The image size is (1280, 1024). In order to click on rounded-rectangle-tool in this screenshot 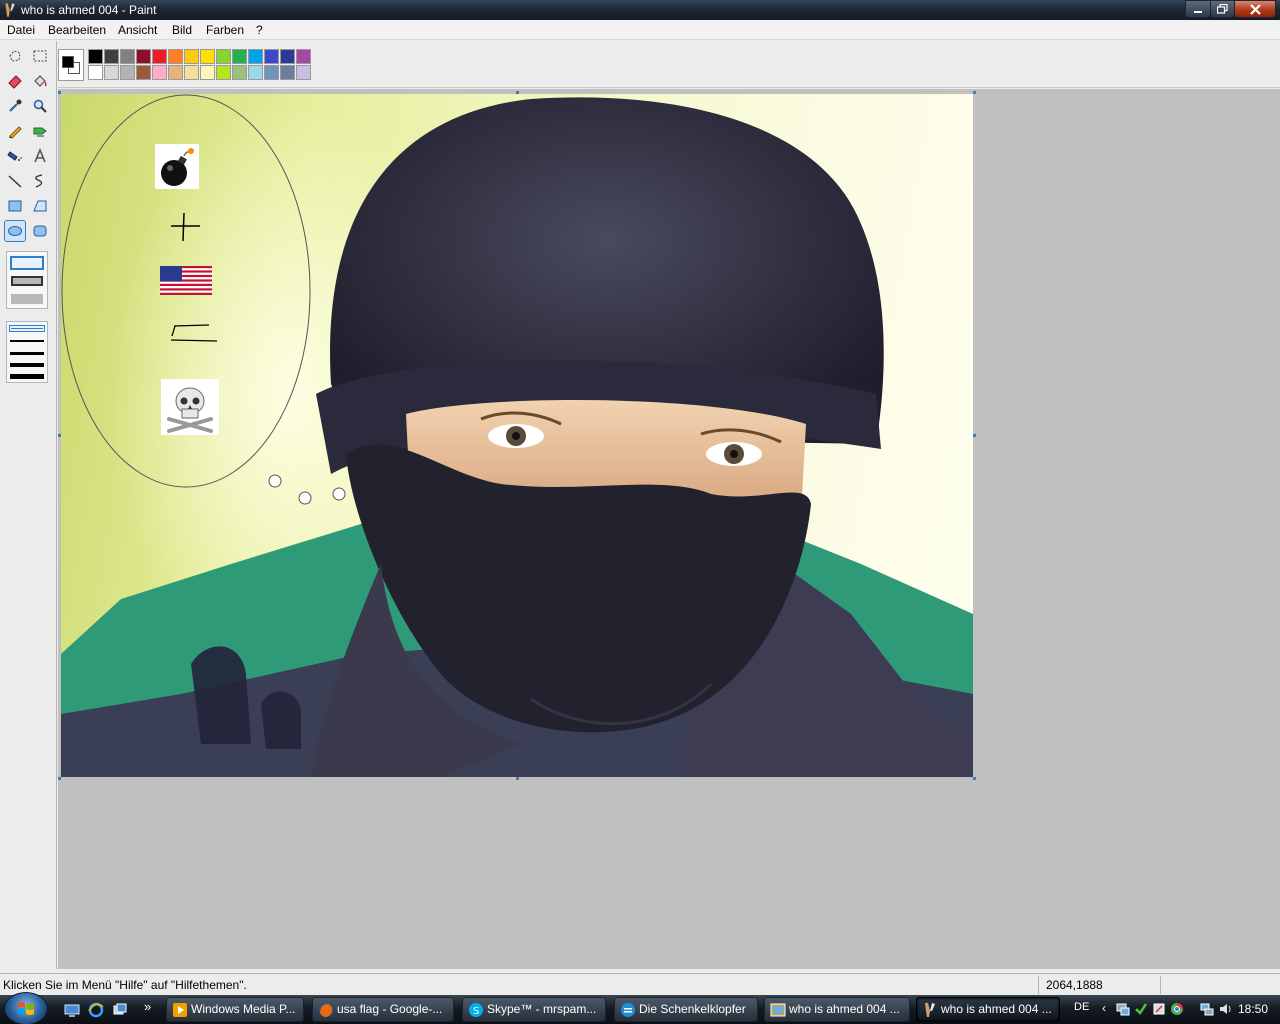, I will do `click(40, 231)`.